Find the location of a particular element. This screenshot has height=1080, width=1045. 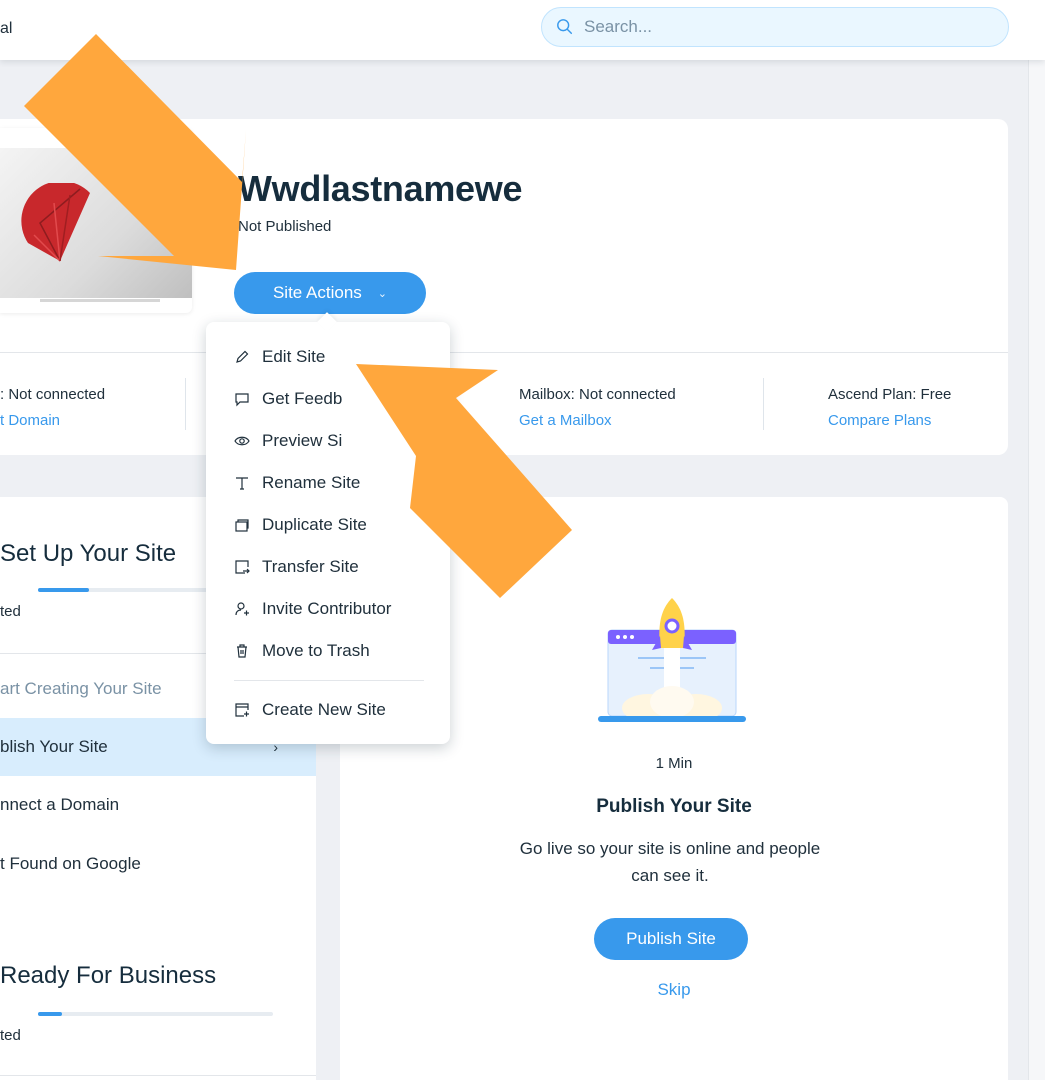

setup-progress-fill is located at coordinates (63, 590).